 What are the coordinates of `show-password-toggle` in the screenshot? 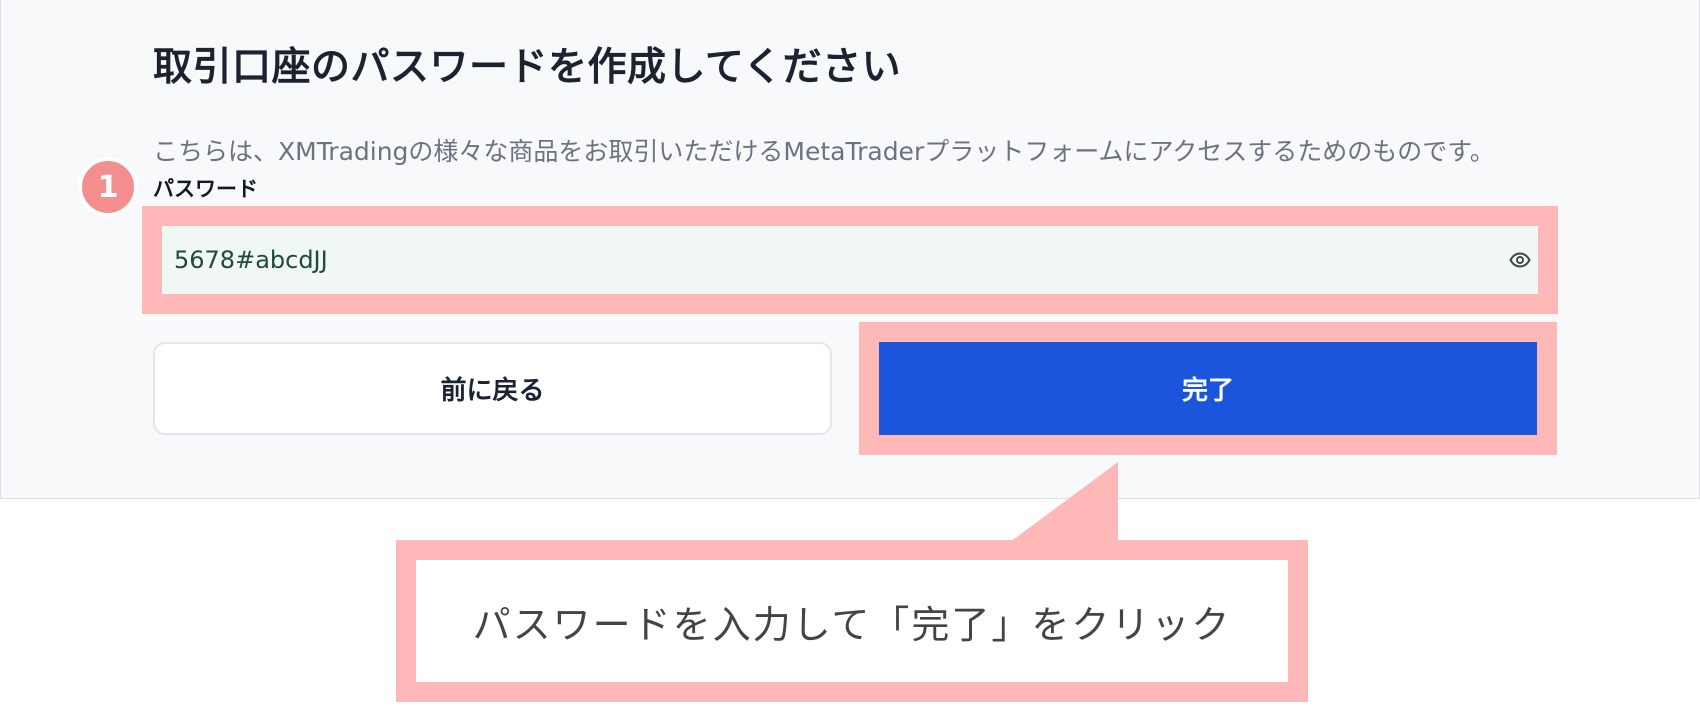 It's located at (1520, 260).